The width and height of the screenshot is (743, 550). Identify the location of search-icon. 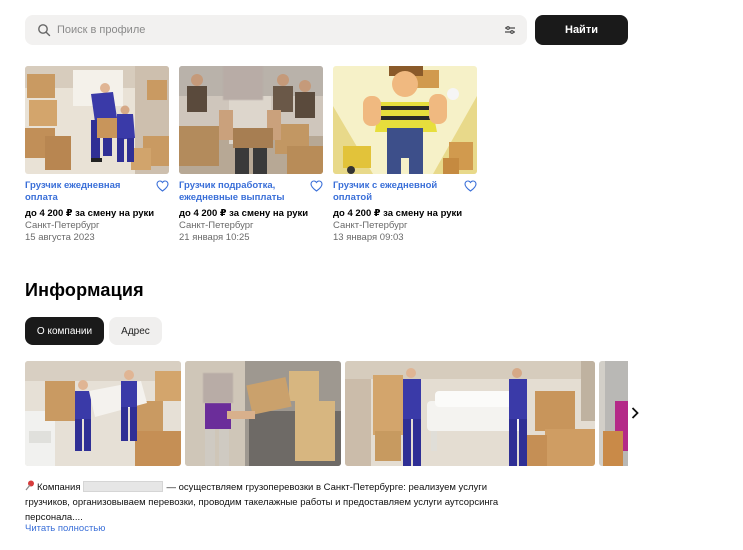
(44, 30).